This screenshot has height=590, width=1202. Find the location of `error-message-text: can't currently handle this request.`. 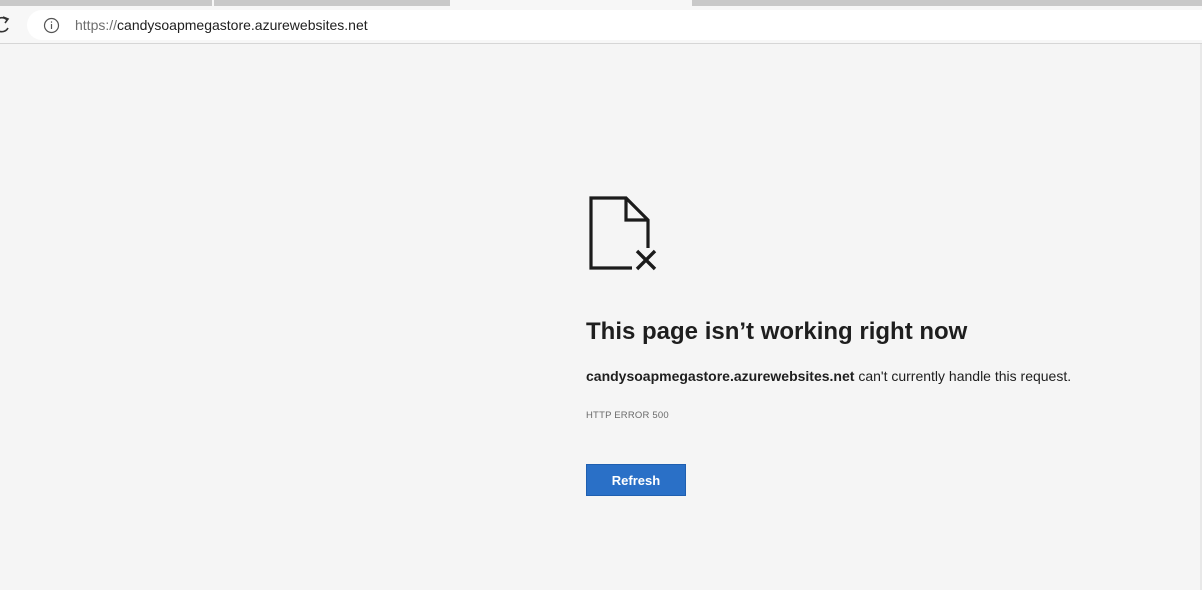

error-message-text: can't currently handle this request. is located at coordinates (963, 376).